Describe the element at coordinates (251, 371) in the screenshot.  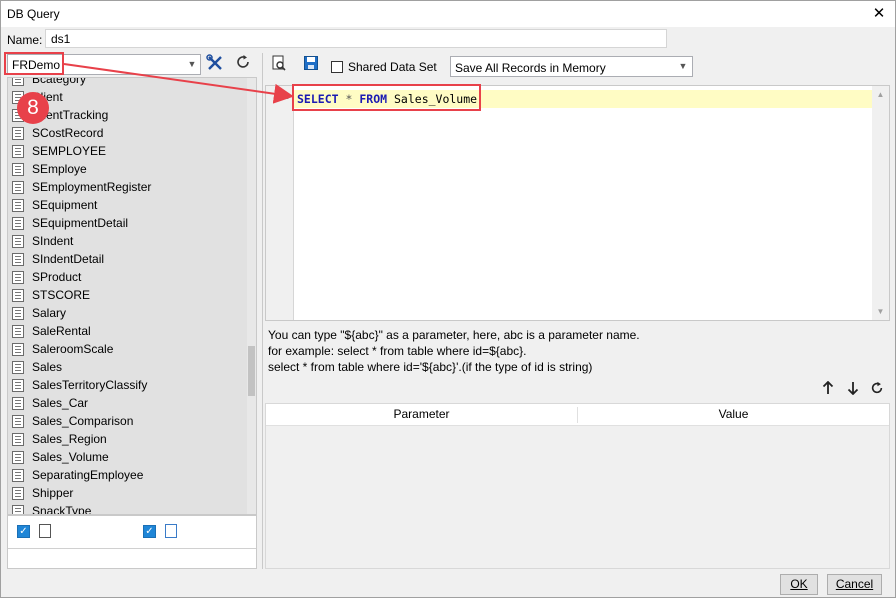
I see `tree-scroll-thumb` at that location.